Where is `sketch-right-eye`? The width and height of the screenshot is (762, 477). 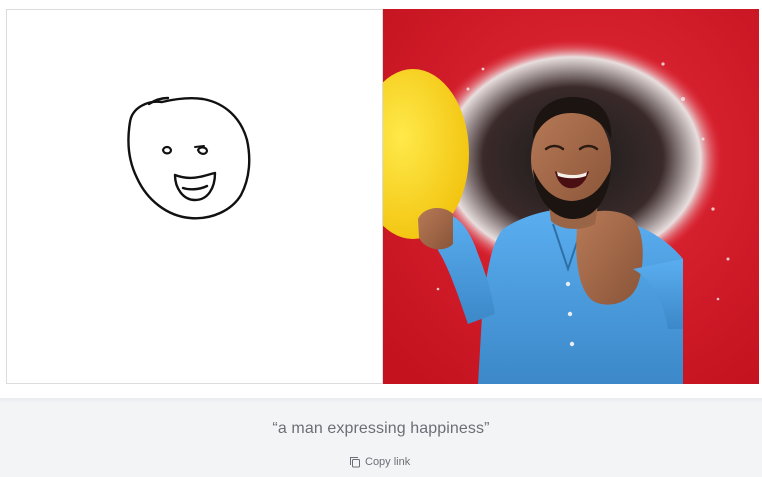
sketch-right-eye is located at coordinates (202, 150).